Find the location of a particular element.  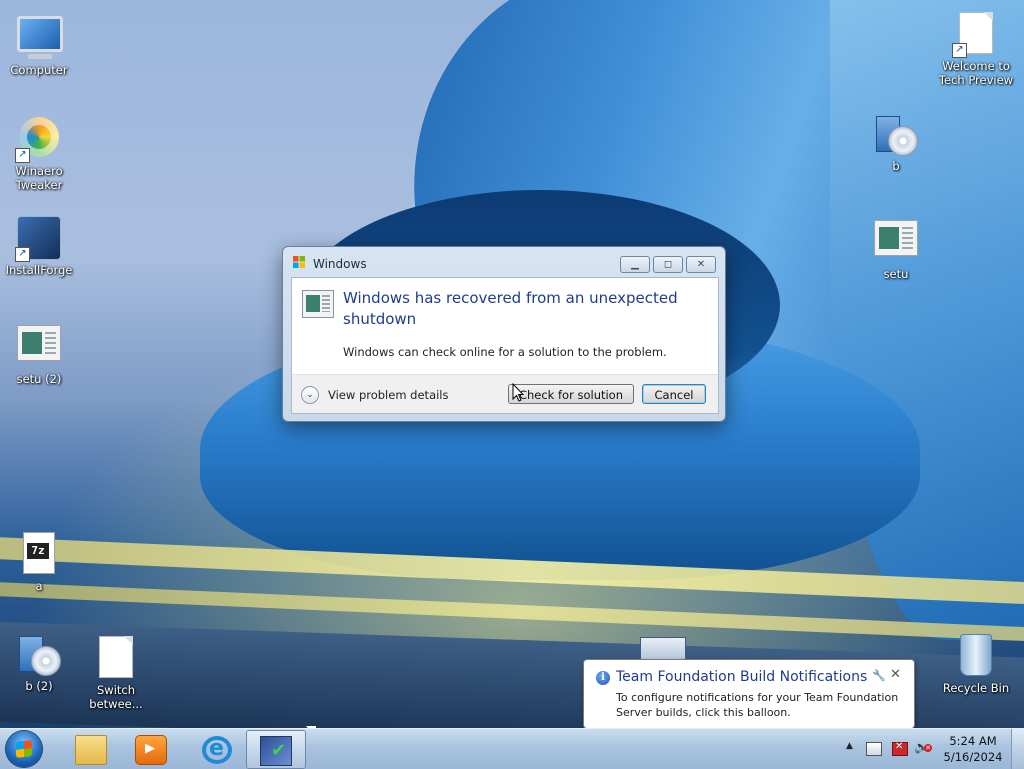

mouse-cursor-icon is located at coordinates (518, 392).